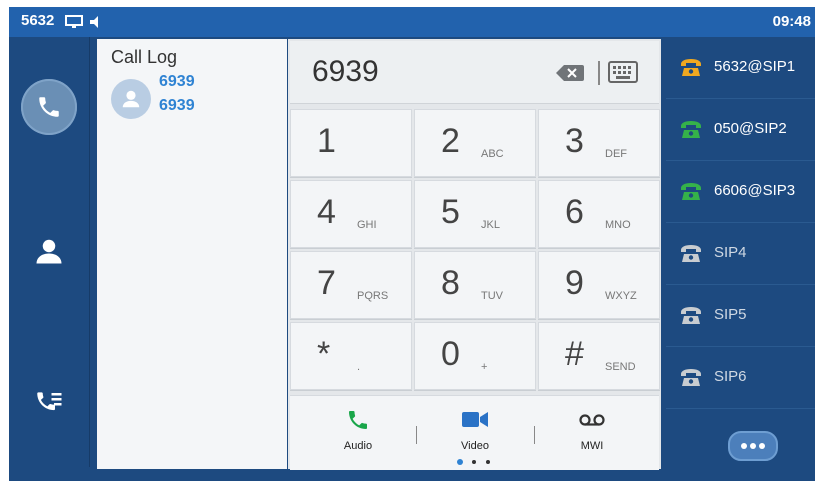  Describe the element at coordinates (791, 21) in the screenshot. I see `status-time: 09:48` at that location.